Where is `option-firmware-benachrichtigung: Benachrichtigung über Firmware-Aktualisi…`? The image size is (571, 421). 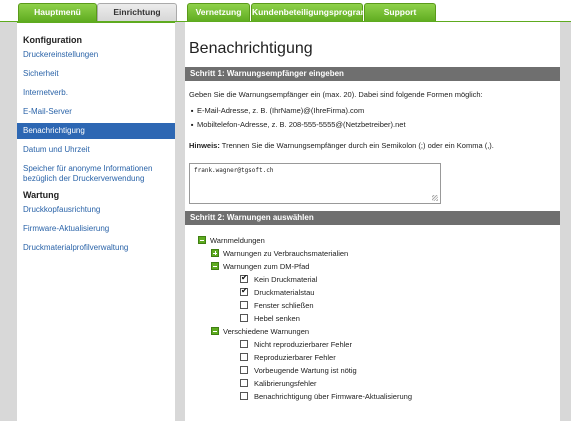
option-firmware-benachrichtigung: Benachrichtigung über Firmware-Aktualisi… is located at coordinates (326, 397).